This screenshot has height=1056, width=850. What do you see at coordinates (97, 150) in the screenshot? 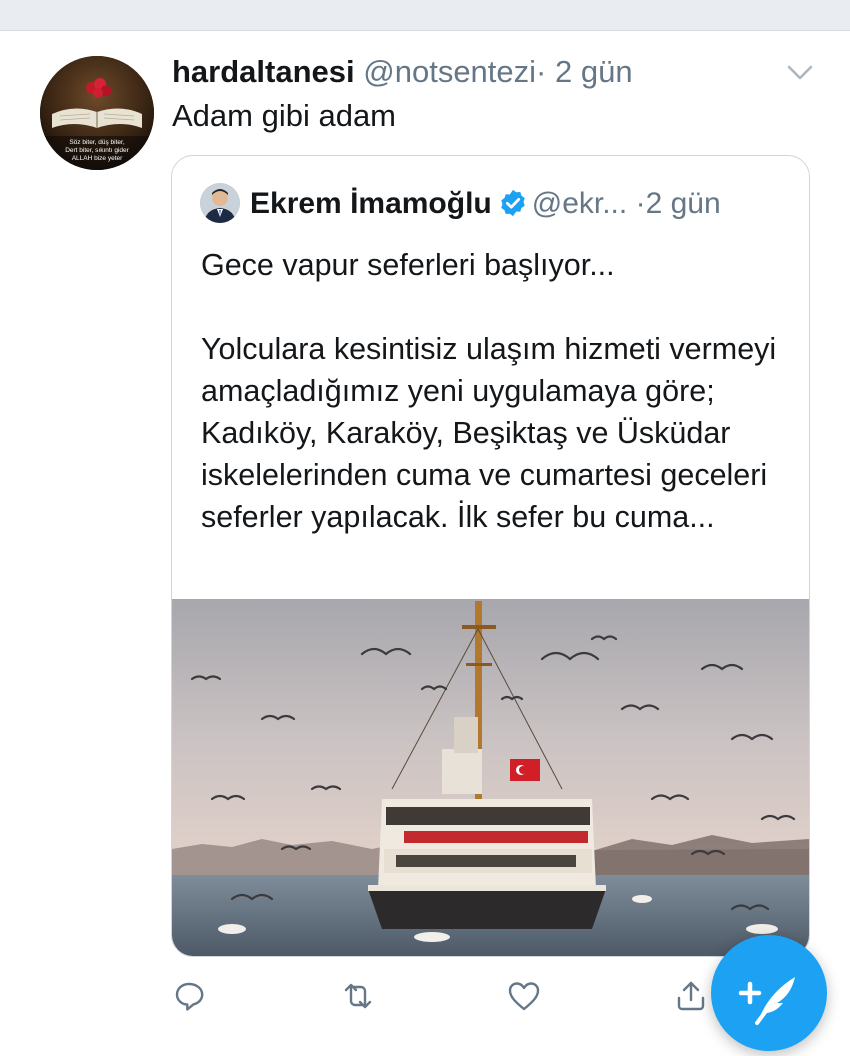
I see `avatar-caption-line2: Dert biter, sıkıntı gider` at bounding box center [97, 150].